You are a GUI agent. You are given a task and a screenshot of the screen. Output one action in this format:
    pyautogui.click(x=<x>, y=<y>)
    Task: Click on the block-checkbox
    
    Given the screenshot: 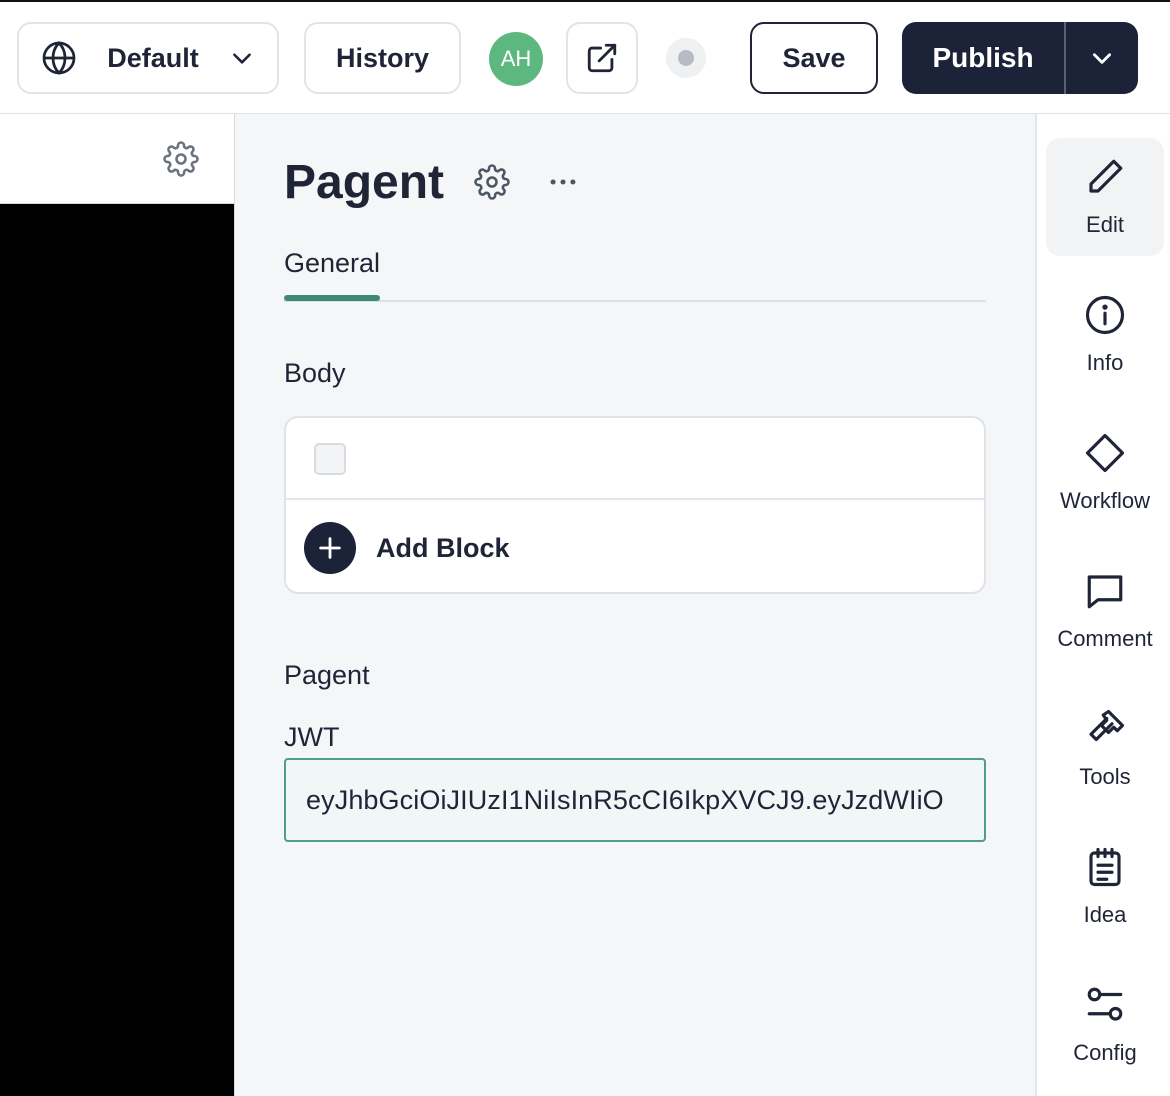 What is the action you would take?
    pyautogui.click(x=330, y=459)
    